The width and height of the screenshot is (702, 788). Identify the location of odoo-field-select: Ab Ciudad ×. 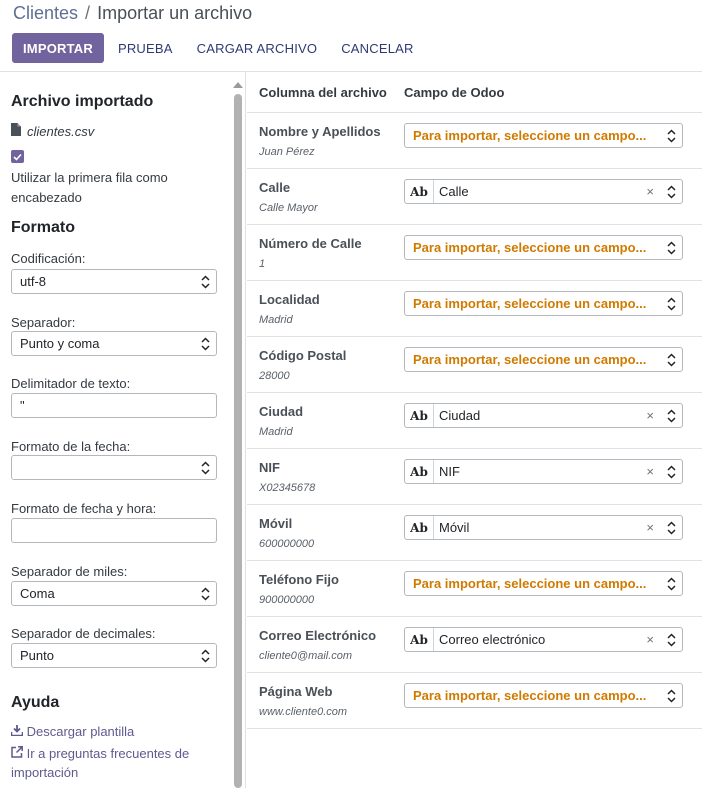
(543, 415).